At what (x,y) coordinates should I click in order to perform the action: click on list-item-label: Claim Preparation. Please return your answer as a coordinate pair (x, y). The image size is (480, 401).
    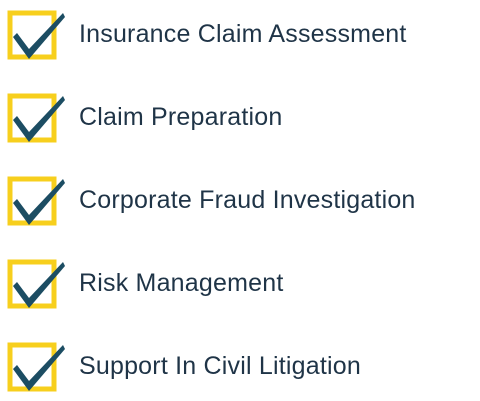
    Looking at the image, I should click on (181, 117).